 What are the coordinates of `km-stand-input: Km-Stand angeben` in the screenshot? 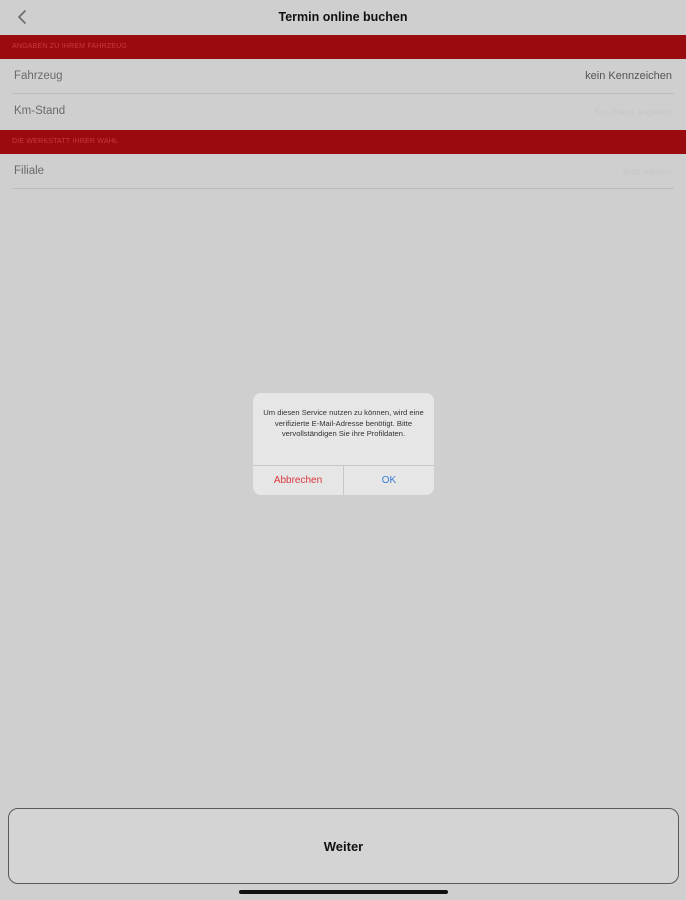 It's located at (633, 112).